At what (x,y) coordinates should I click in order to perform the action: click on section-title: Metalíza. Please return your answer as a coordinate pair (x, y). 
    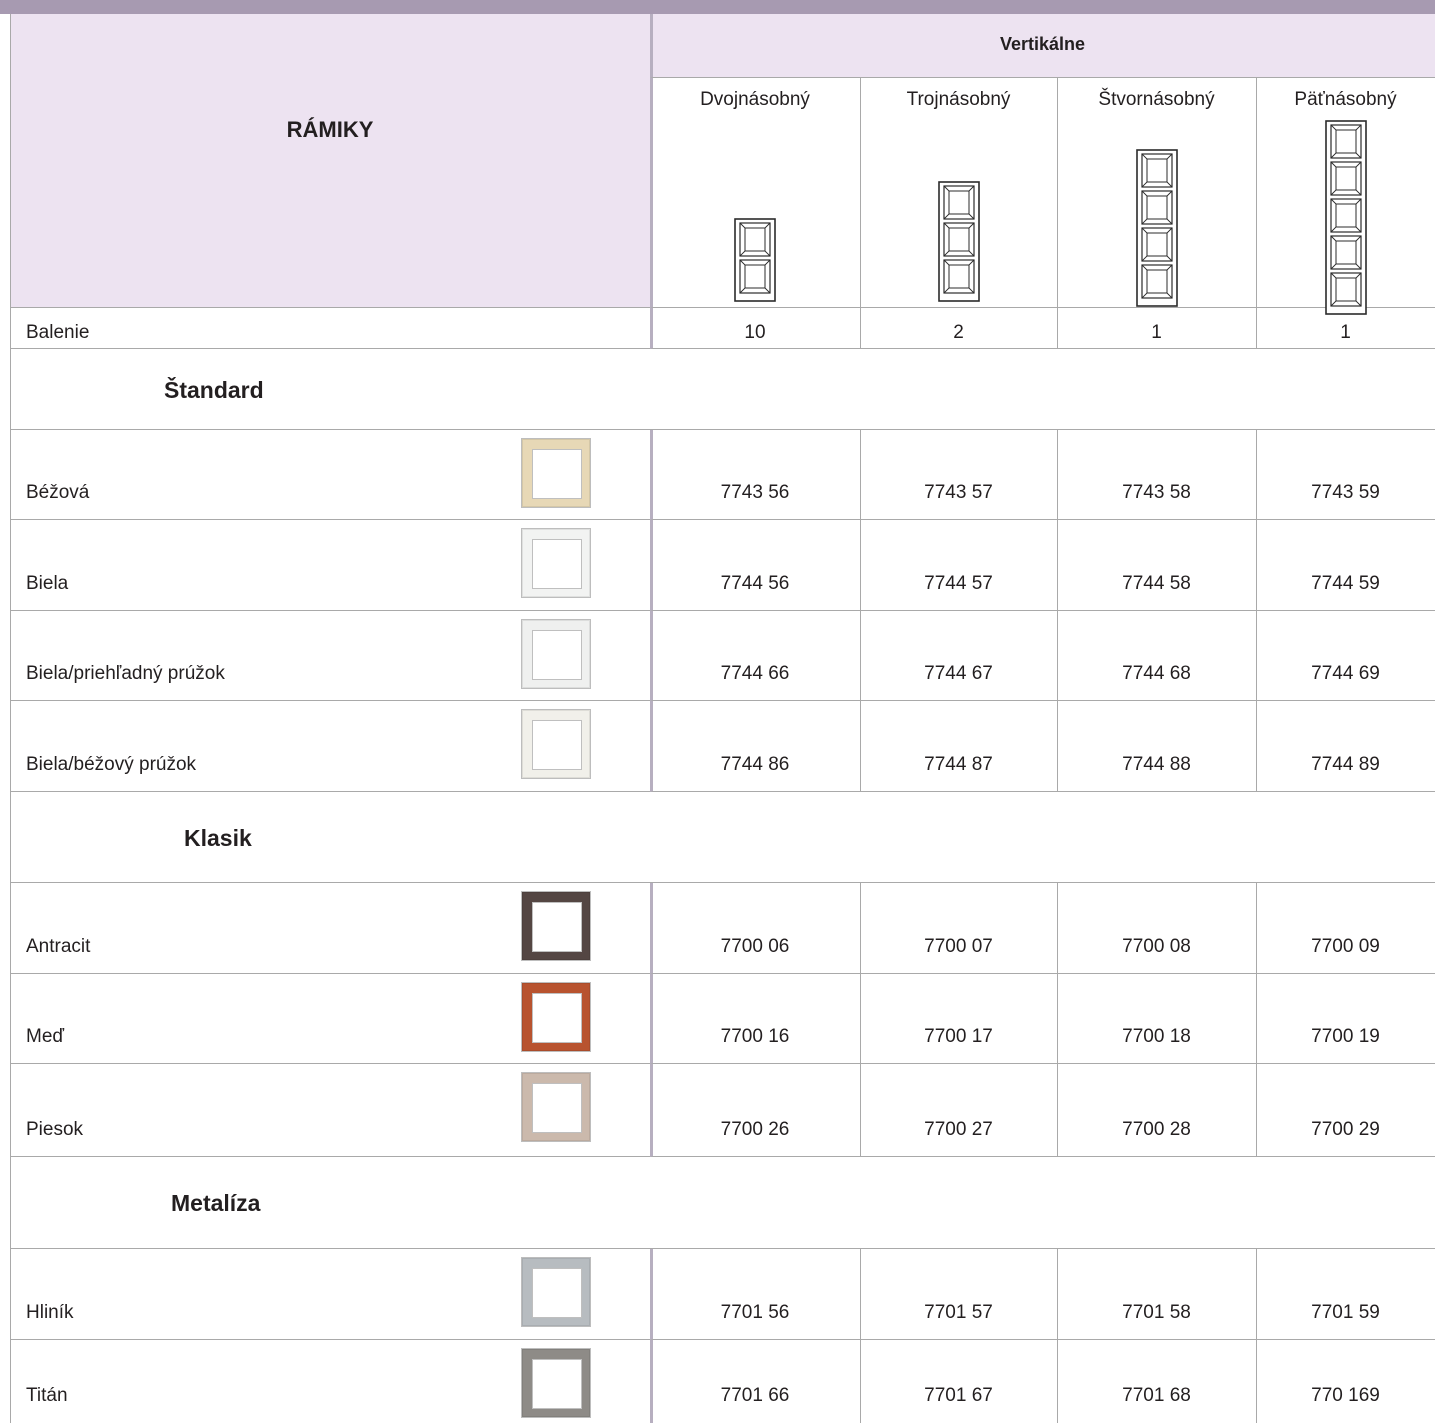
    Looking at the image, I should click on (216, 1203).